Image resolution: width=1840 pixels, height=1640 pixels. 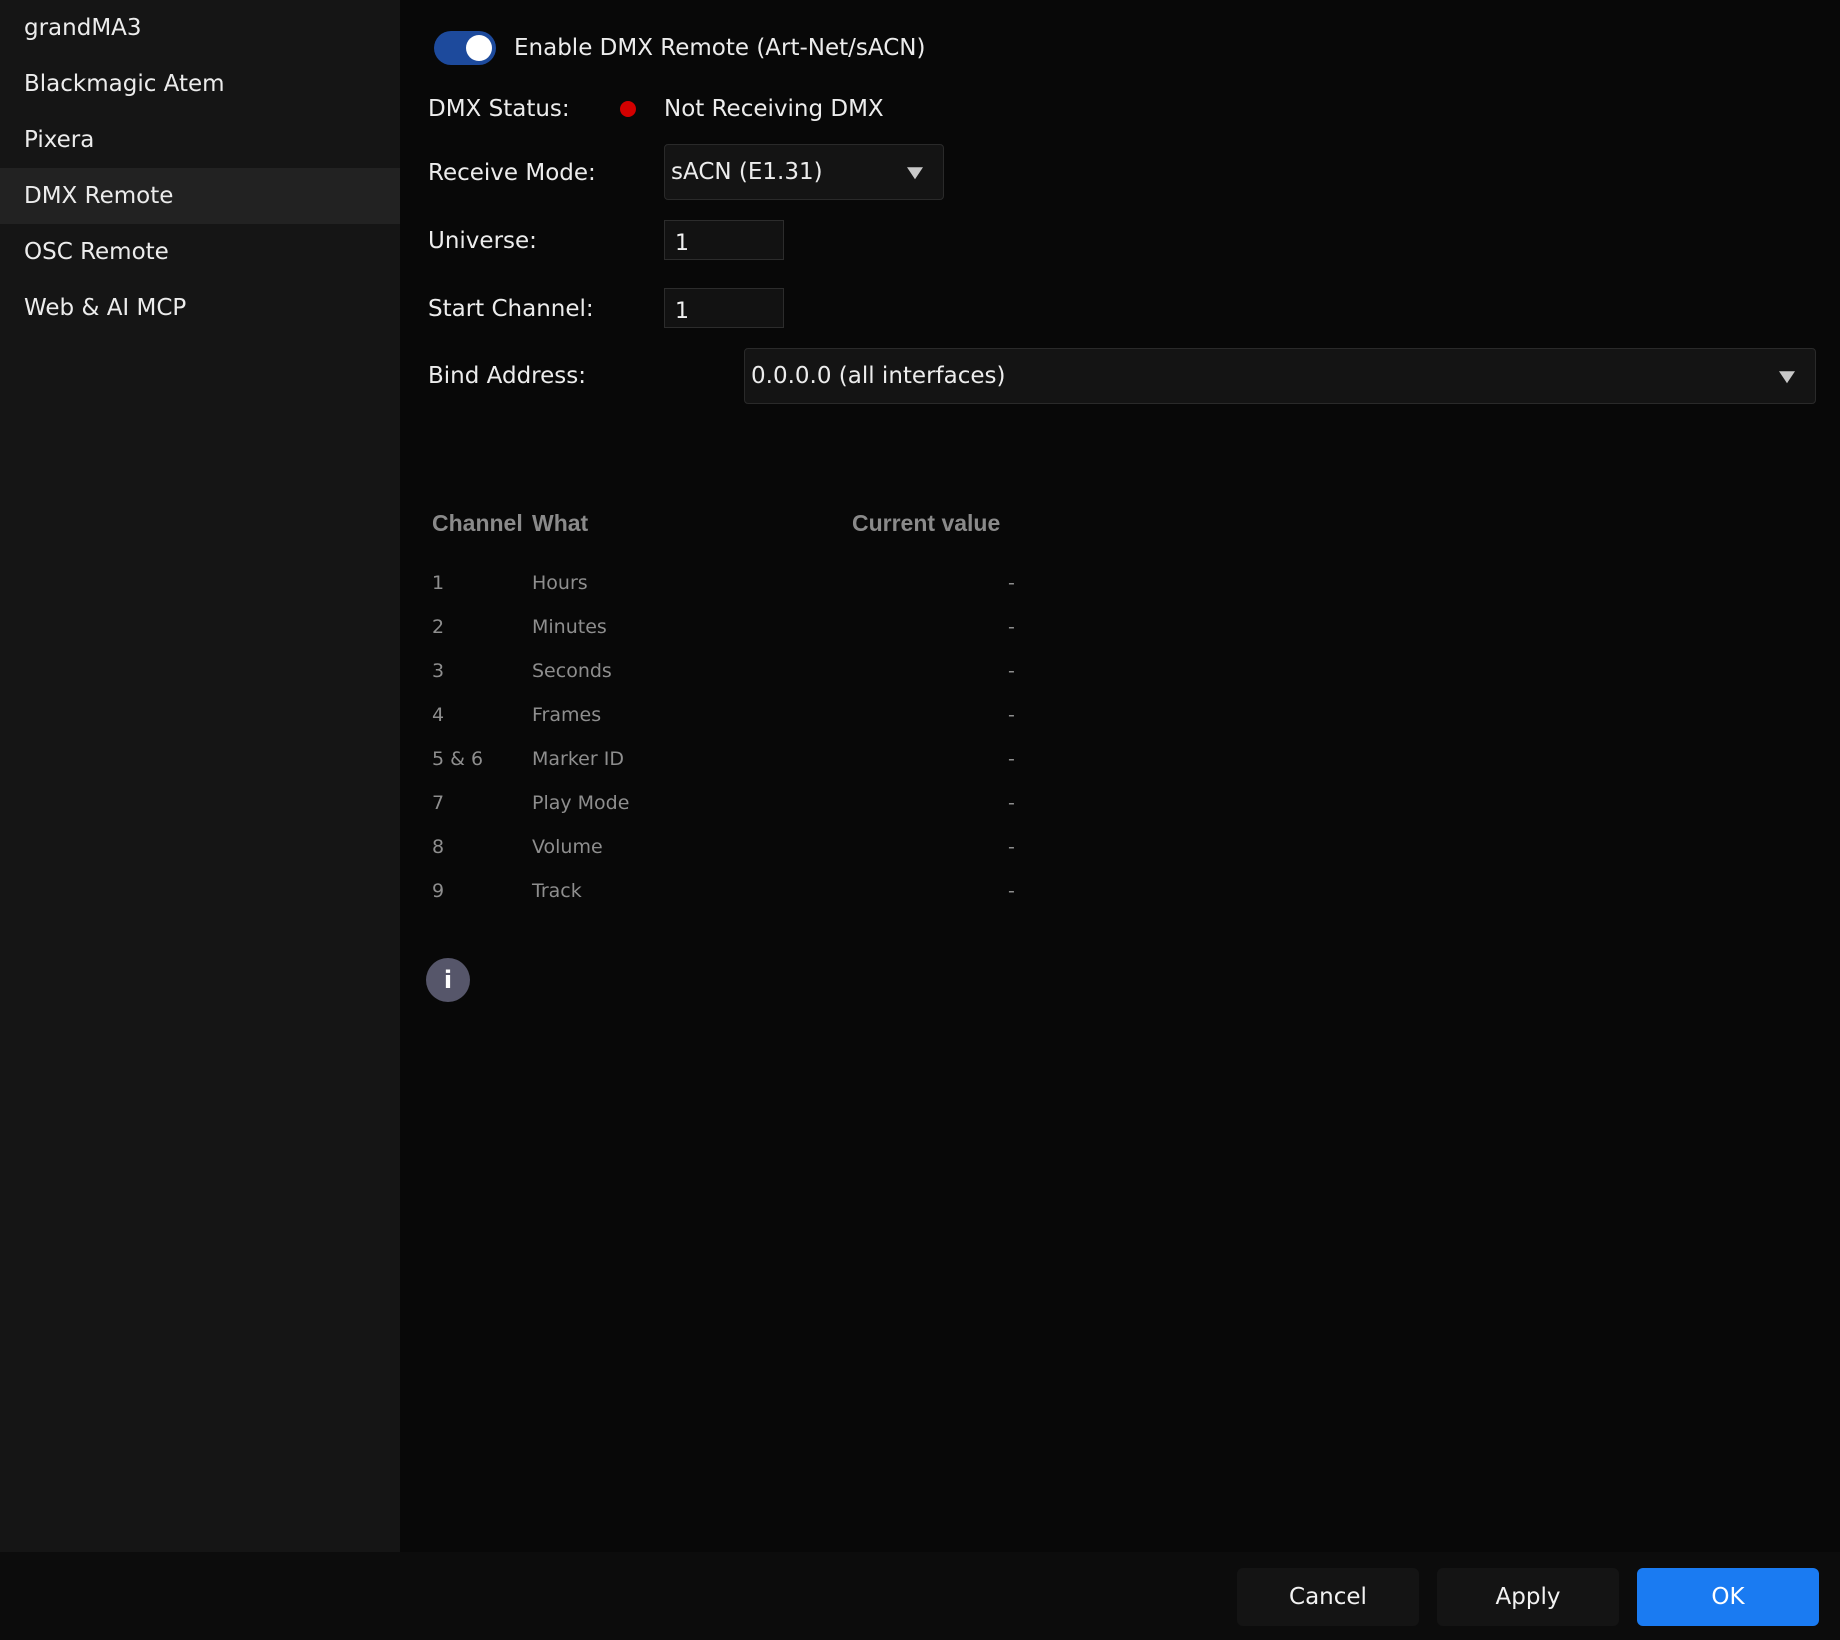 I want to click on sidebar-item-osc-remote: OSC Remote, so click(x=200, y=252).